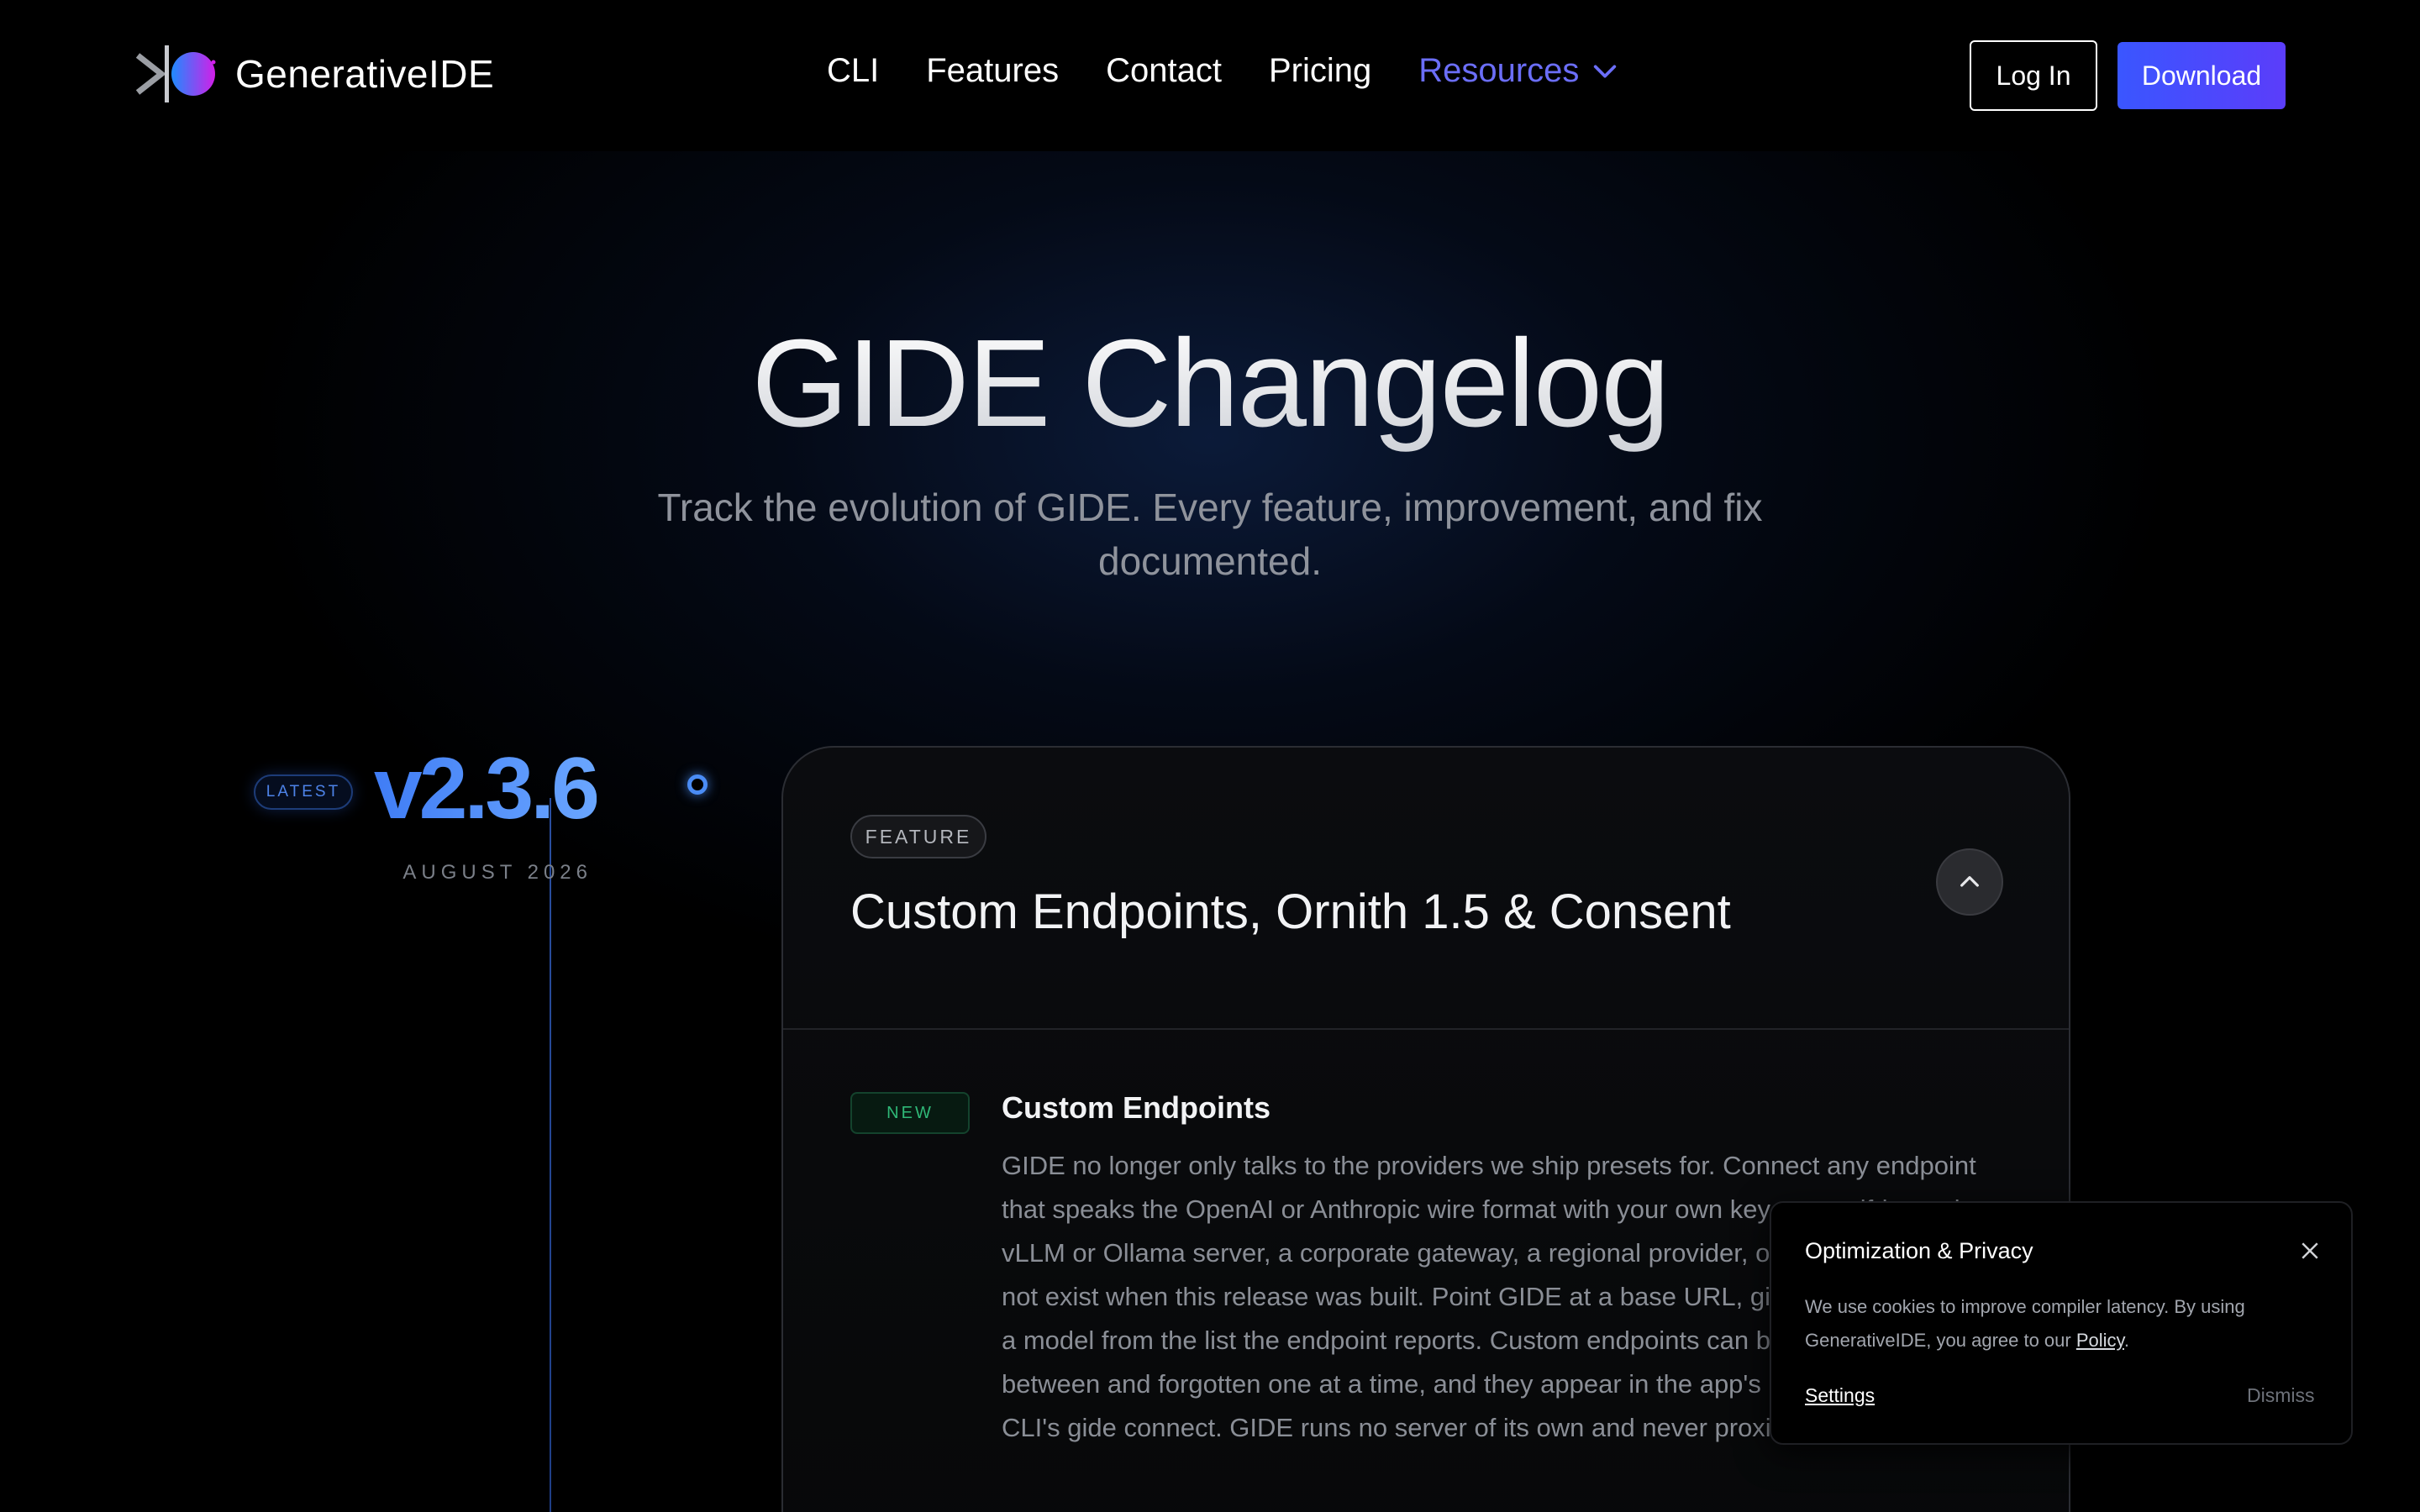 This screenshot has height=1512, width=2420. Describe the element at coordinates (1210, 383) in the screenshot. I see `page-title: GIDE Changelog` at that location.